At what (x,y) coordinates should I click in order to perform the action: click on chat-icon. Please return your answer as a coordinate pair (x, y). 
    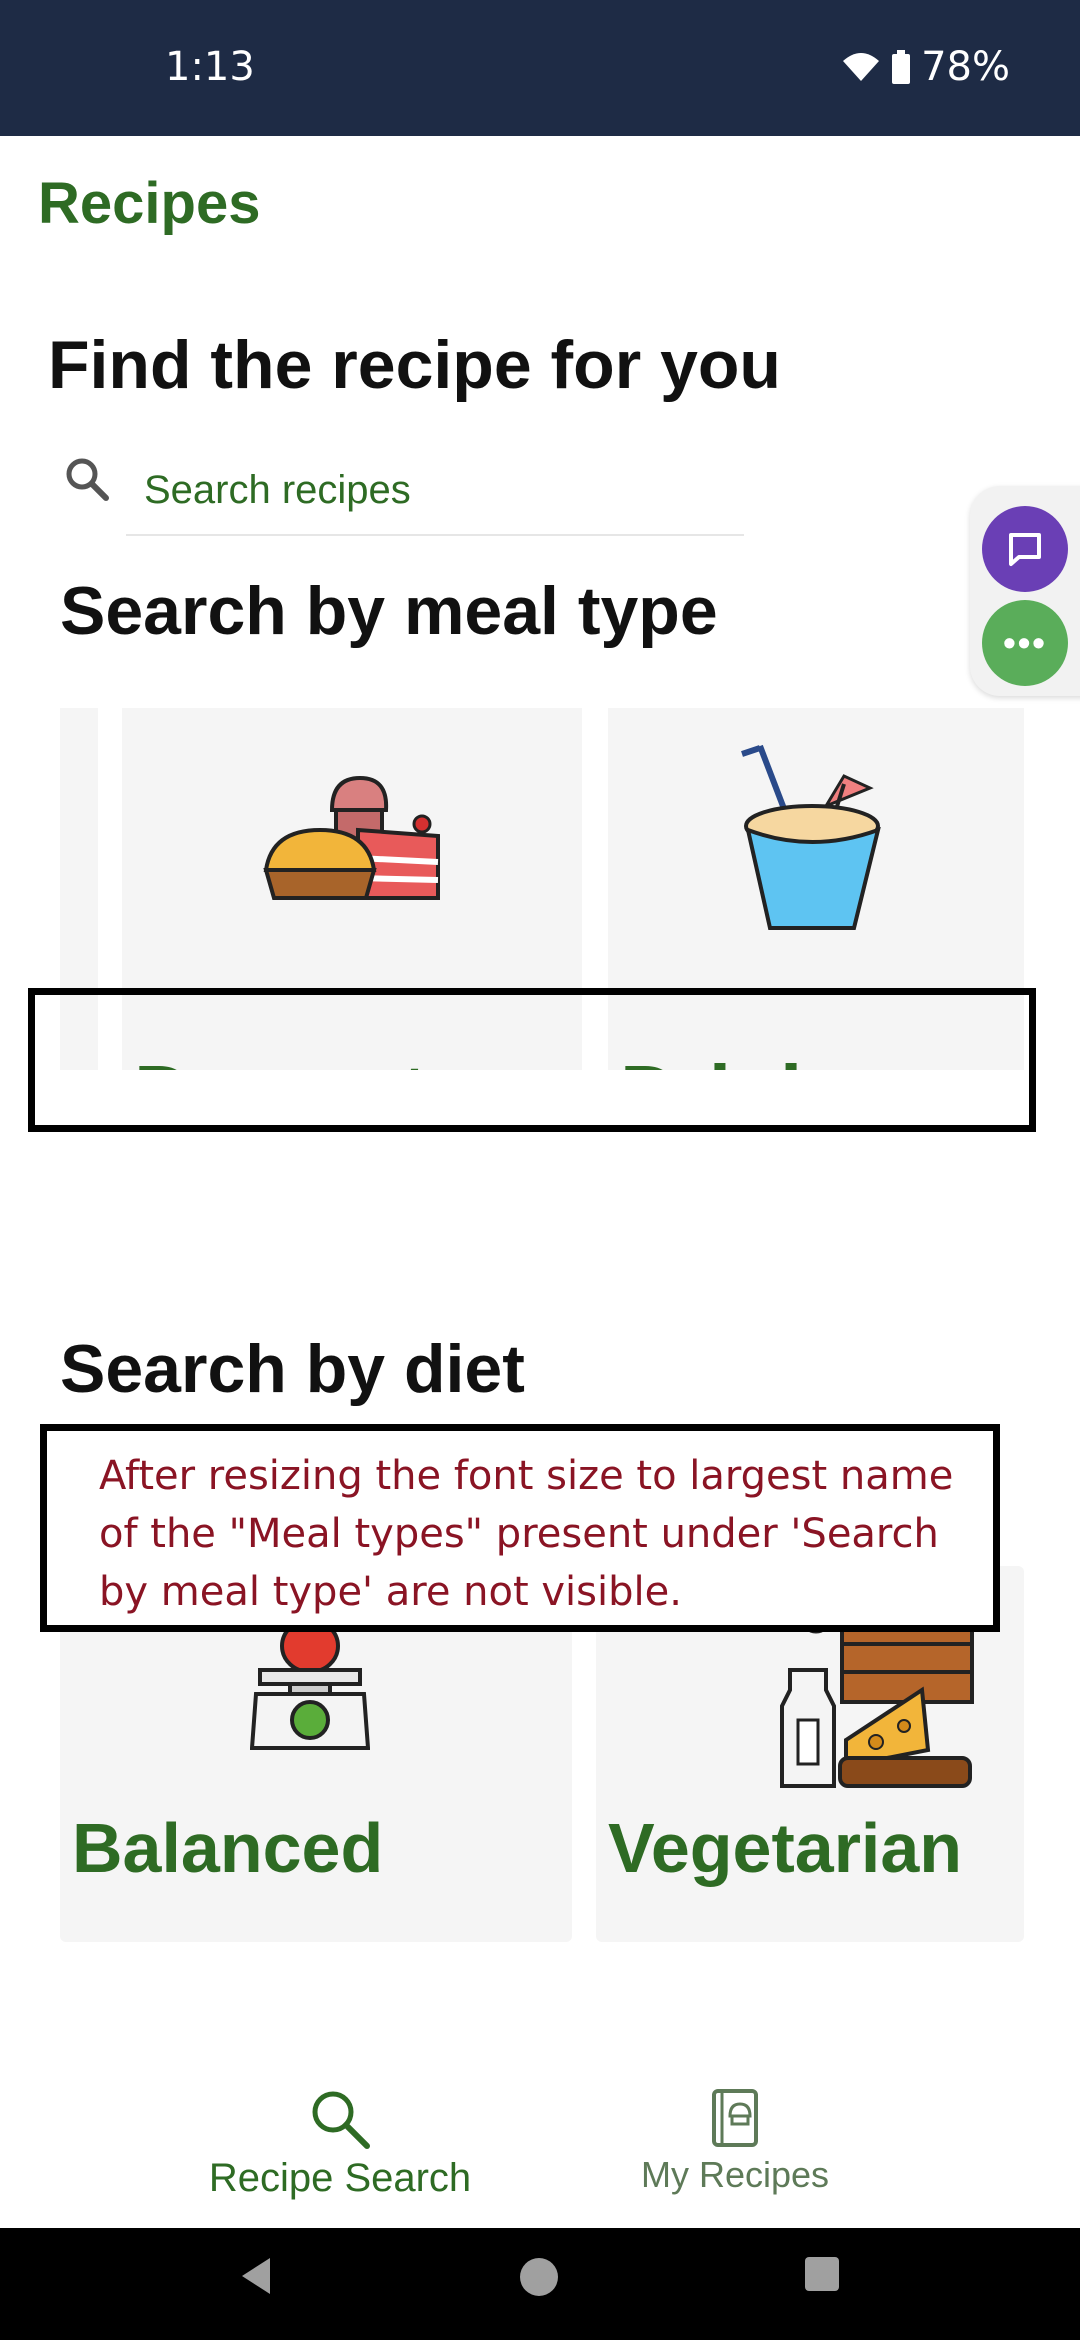
    Looking at the image, I should click on (1025, 549).